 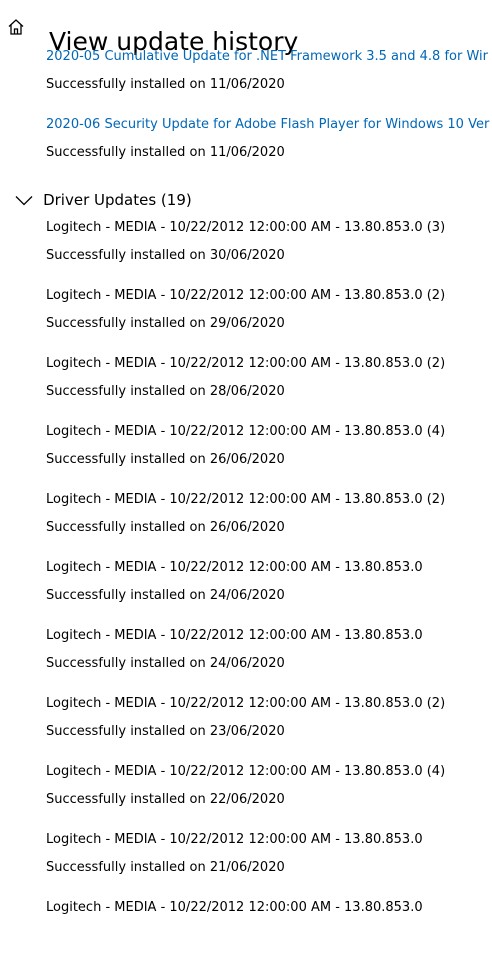 What do you see at coordinates (165, 731) in the screenshot?
I see `install-status: Successfully installed on 23/06/2020` at bounding box center [165, 731].